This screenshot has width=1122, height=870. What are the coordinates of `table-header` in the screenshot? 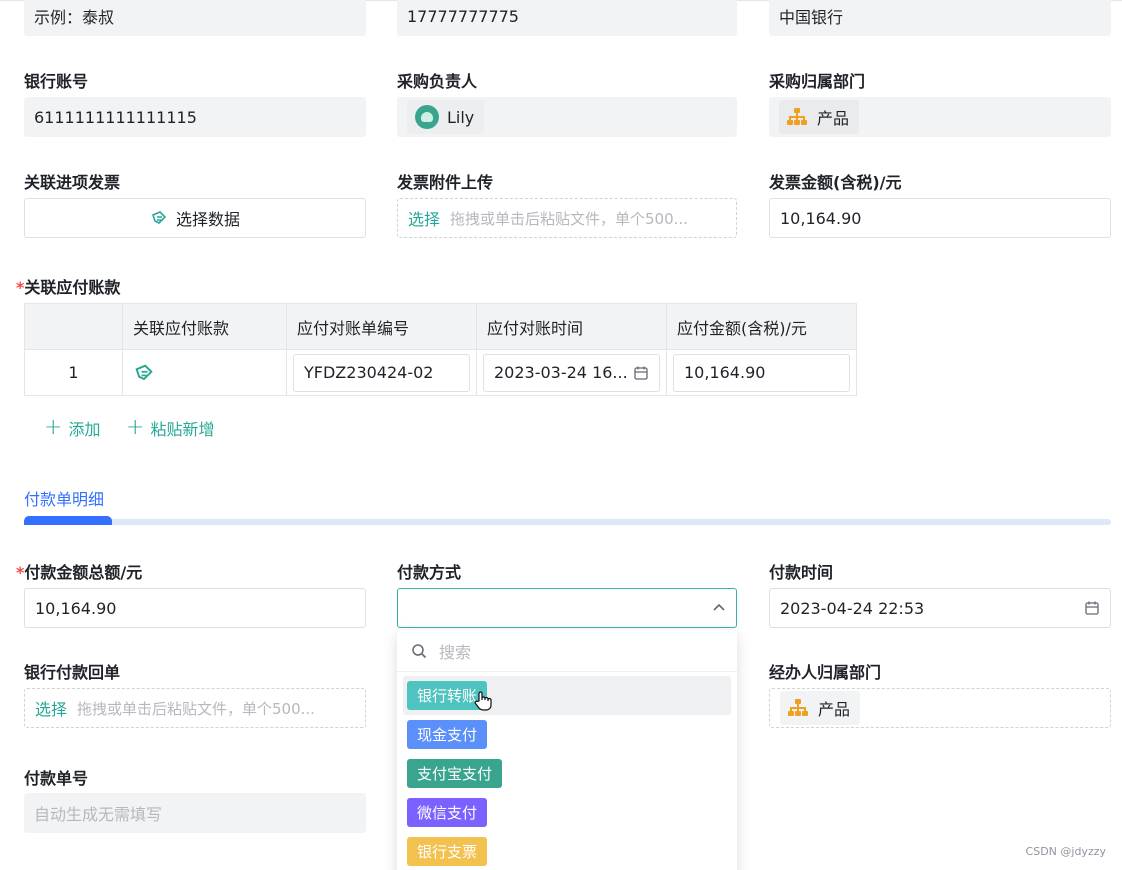 It's located at (73, 326).